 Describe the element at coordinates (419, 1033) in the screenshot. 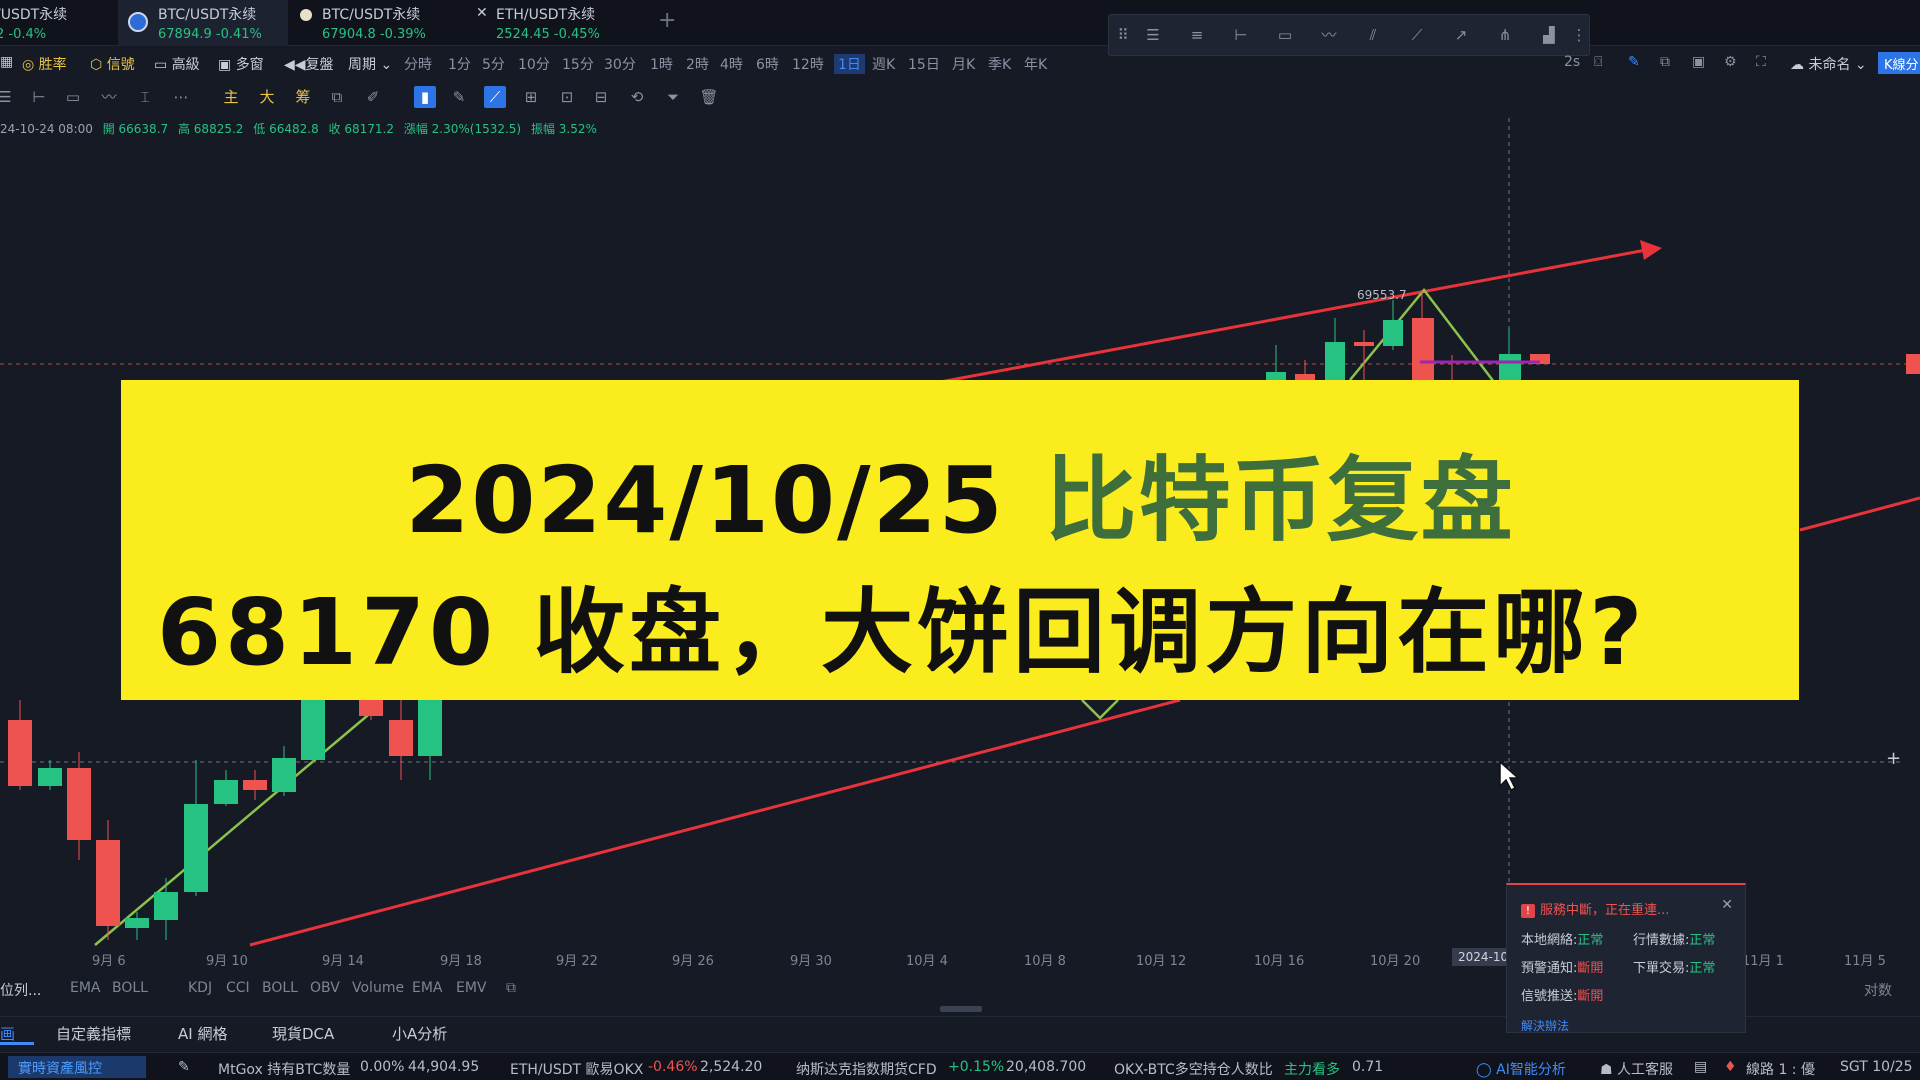

I see `tab-xiaoa-analysis: 小A分析` at that location.